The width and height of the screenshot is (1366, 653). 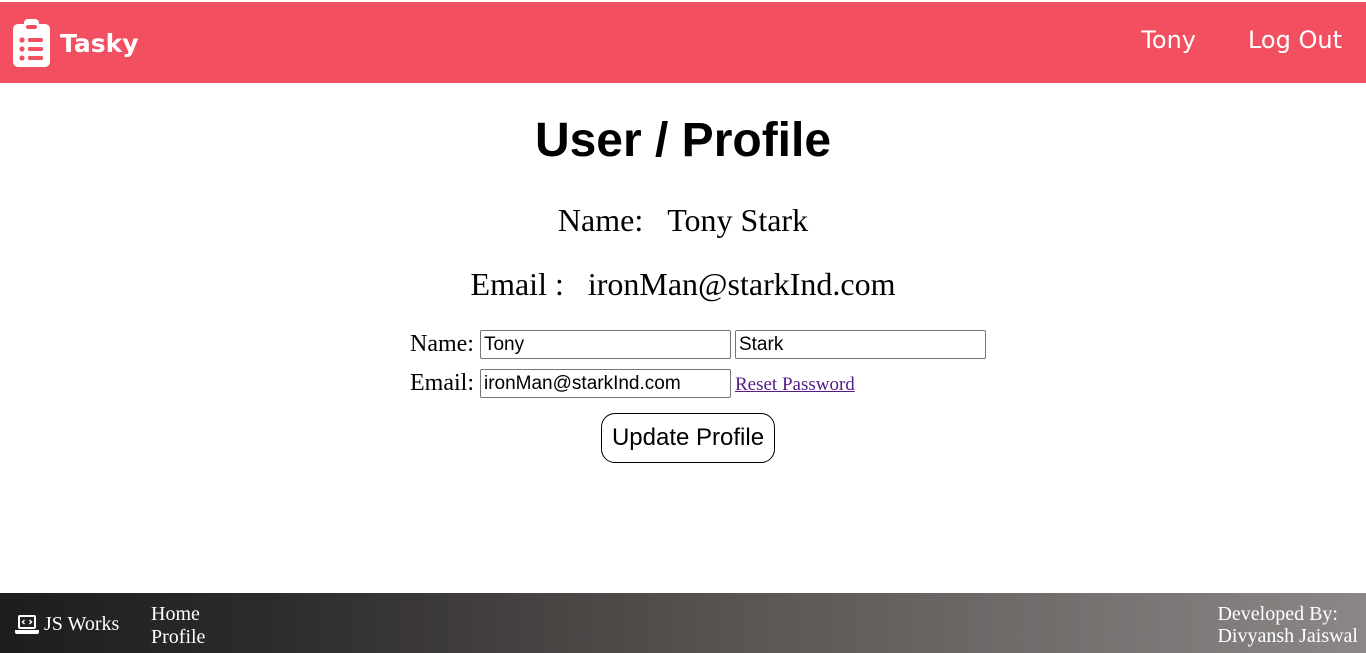 I want to click on profile-name-label: Name:, so click(x=600, y=220).